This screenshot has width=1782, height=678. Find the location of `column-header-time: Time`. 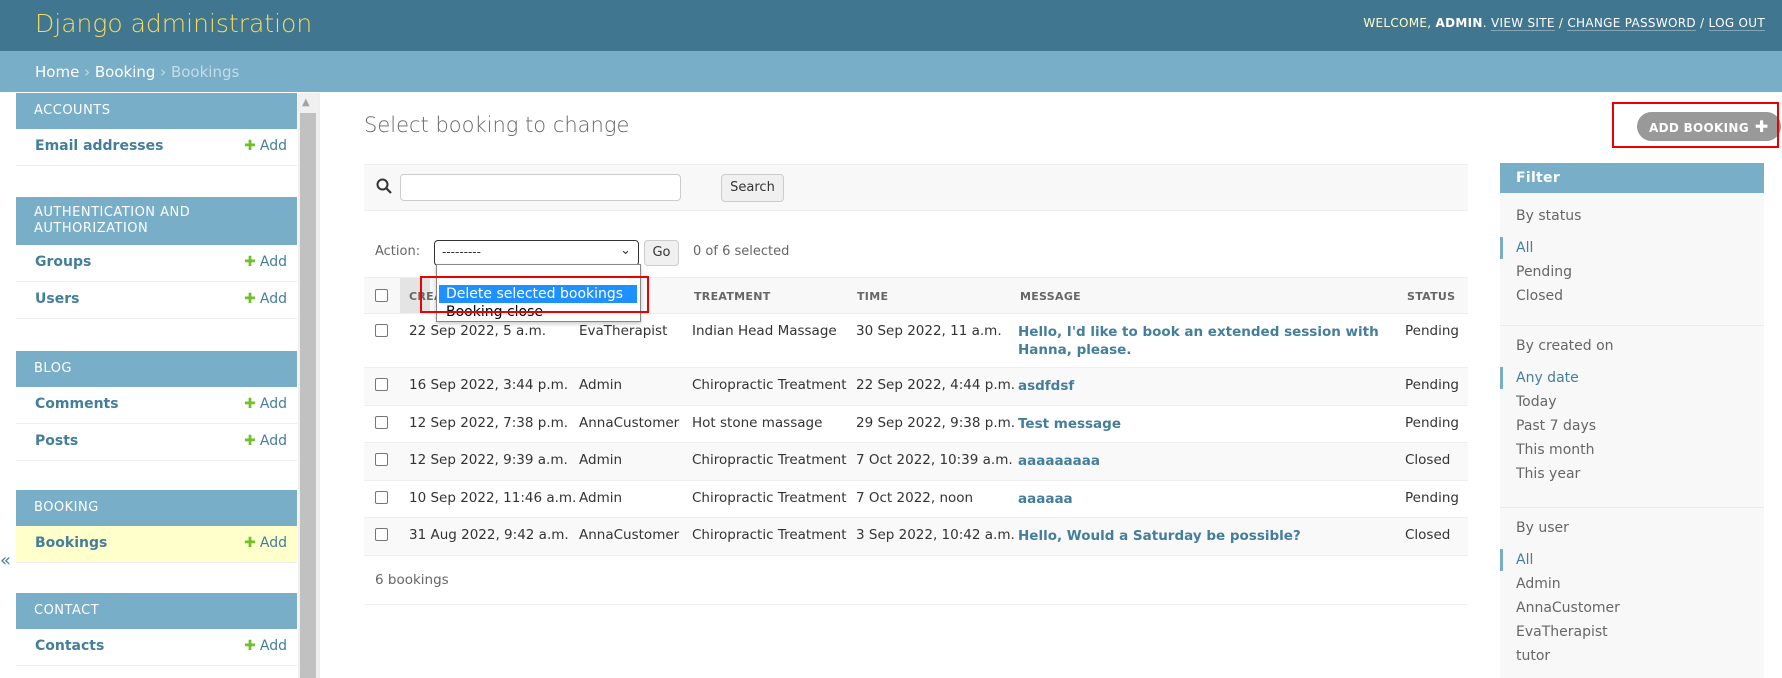

column-header-time: Time is located at coordinates (872, 296).